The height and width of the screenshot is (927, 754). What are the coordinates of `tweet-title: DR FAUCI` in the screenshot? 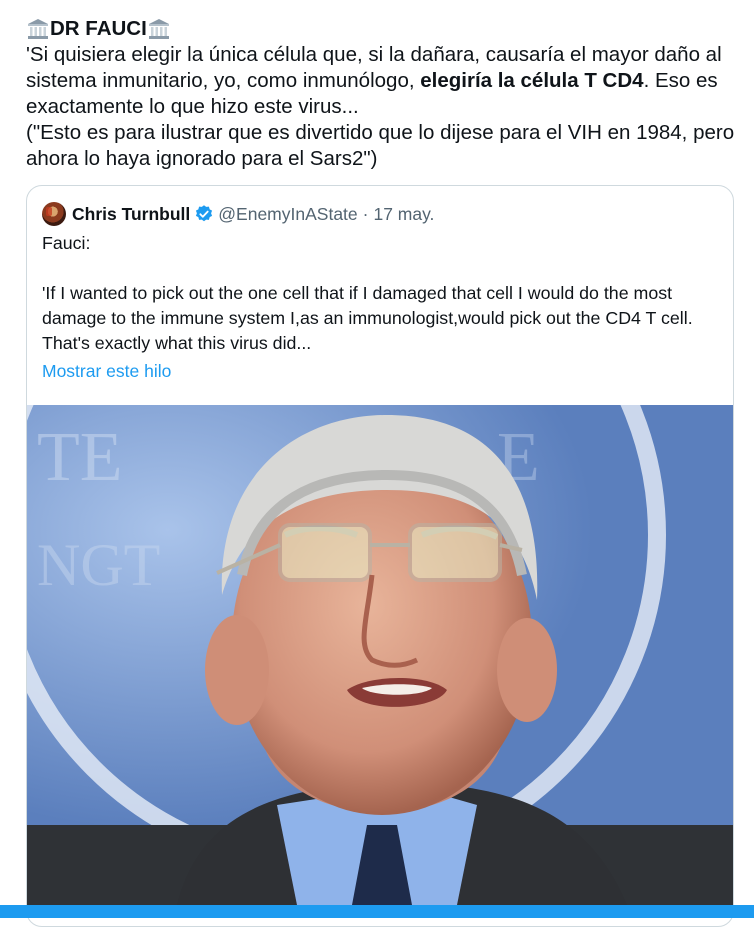 It's located at (98, 28).